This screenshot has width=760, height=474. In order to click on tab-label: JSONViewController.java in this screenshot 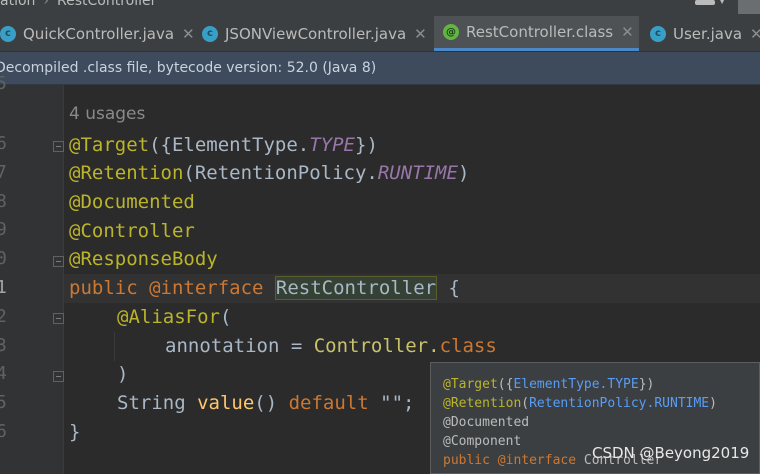, I will do `click(316, 33)`.